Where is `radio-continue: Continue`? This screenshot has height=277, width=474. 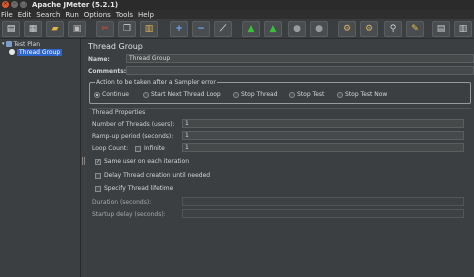
radio-continue: Continue is located at coordinates (111, 94).